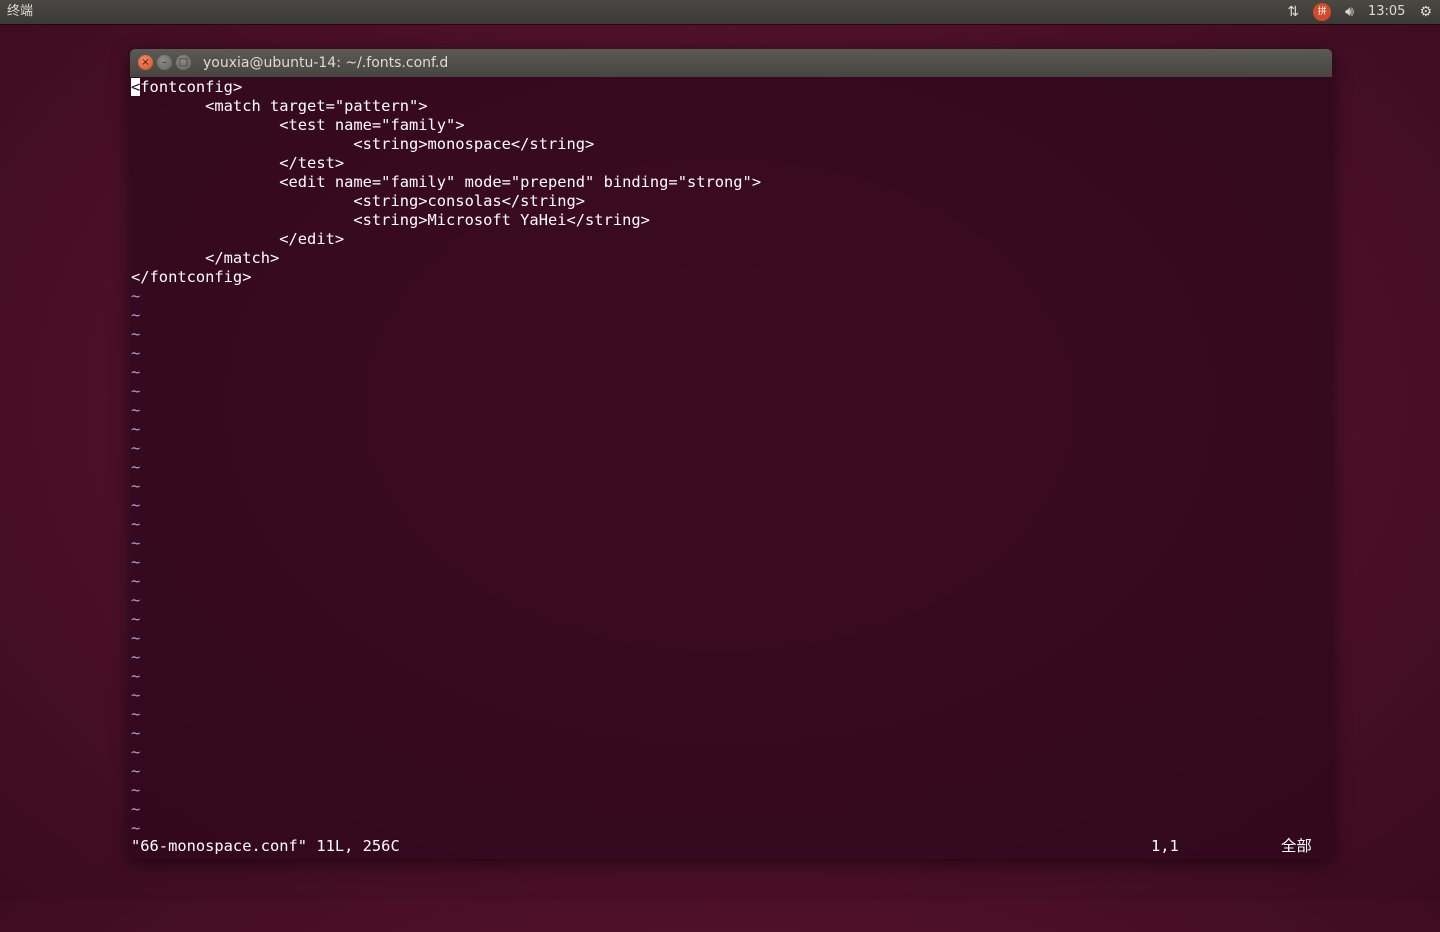 The width and height of the screenshot is (1440, 932). Describe the element at coordinates (390, 220) in the screenshot. I see `editor-line: <string>Microsoft YaHei</string>` at that location.